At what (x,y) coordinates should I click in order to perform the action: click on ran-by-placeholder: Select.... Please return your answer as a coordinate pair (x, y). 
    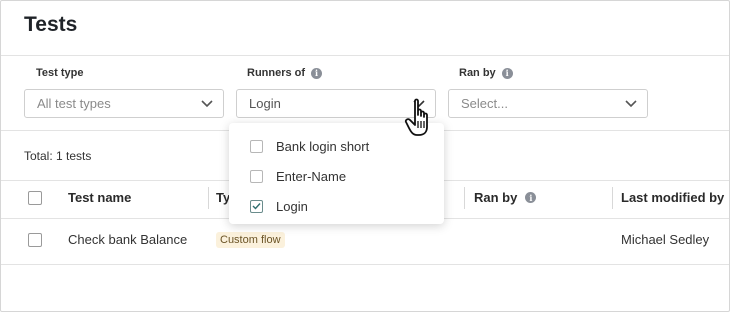
    Looking at the image, I should click on (484, 103).